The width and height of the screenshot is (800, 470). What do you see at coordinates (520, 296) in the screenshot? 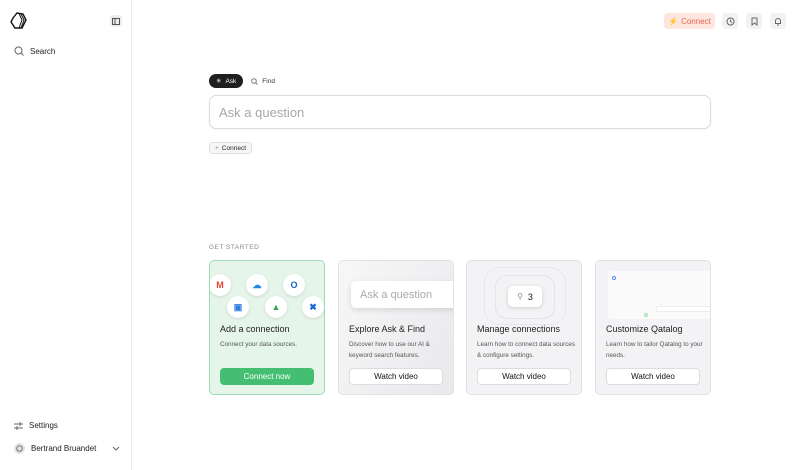
I see `plug-icon: ⚲` at bounding box center [520, 296].